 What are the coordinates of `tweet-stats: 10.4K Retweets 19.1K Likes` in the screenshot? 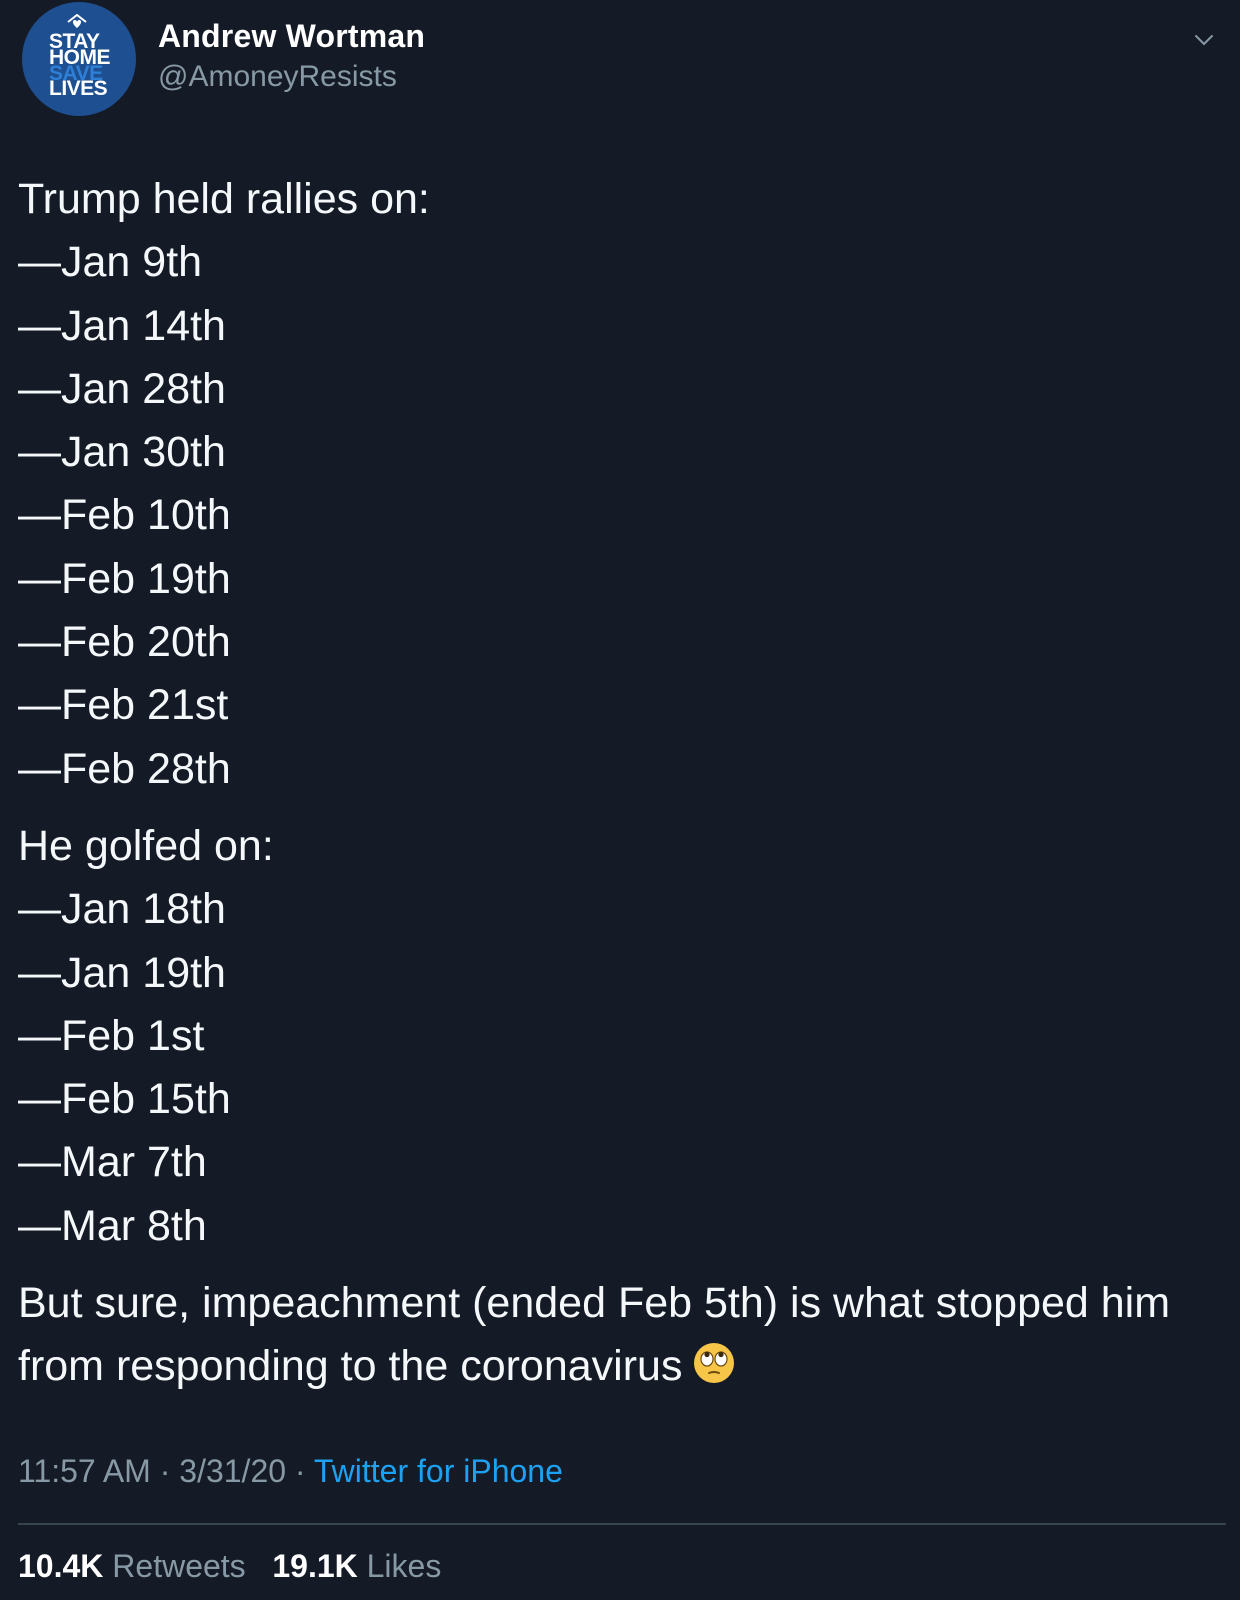 It's located at (229, 1566).